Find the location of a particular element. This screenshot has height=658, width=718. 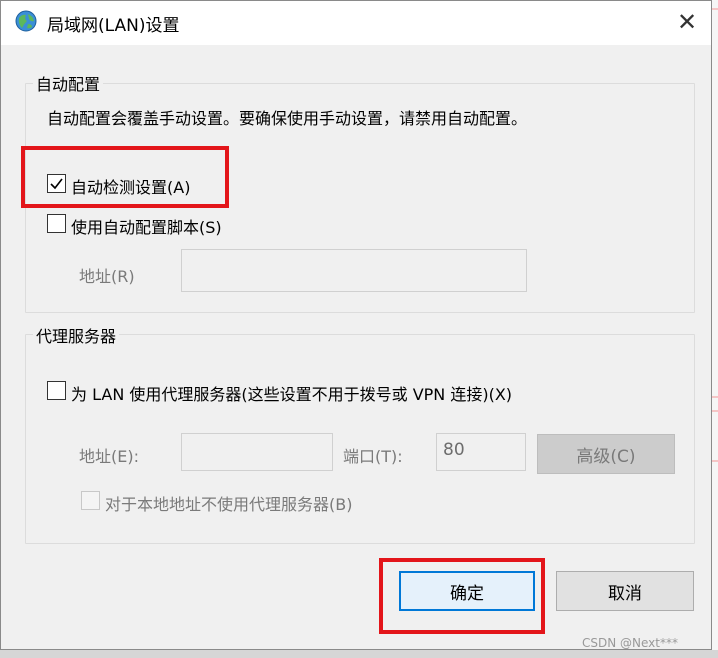

use-proxy-label: 为 LAN 使用代理服务器(这些设置不用于拨号或 VPN 连接)(X) is located at coordinates (291, 393).